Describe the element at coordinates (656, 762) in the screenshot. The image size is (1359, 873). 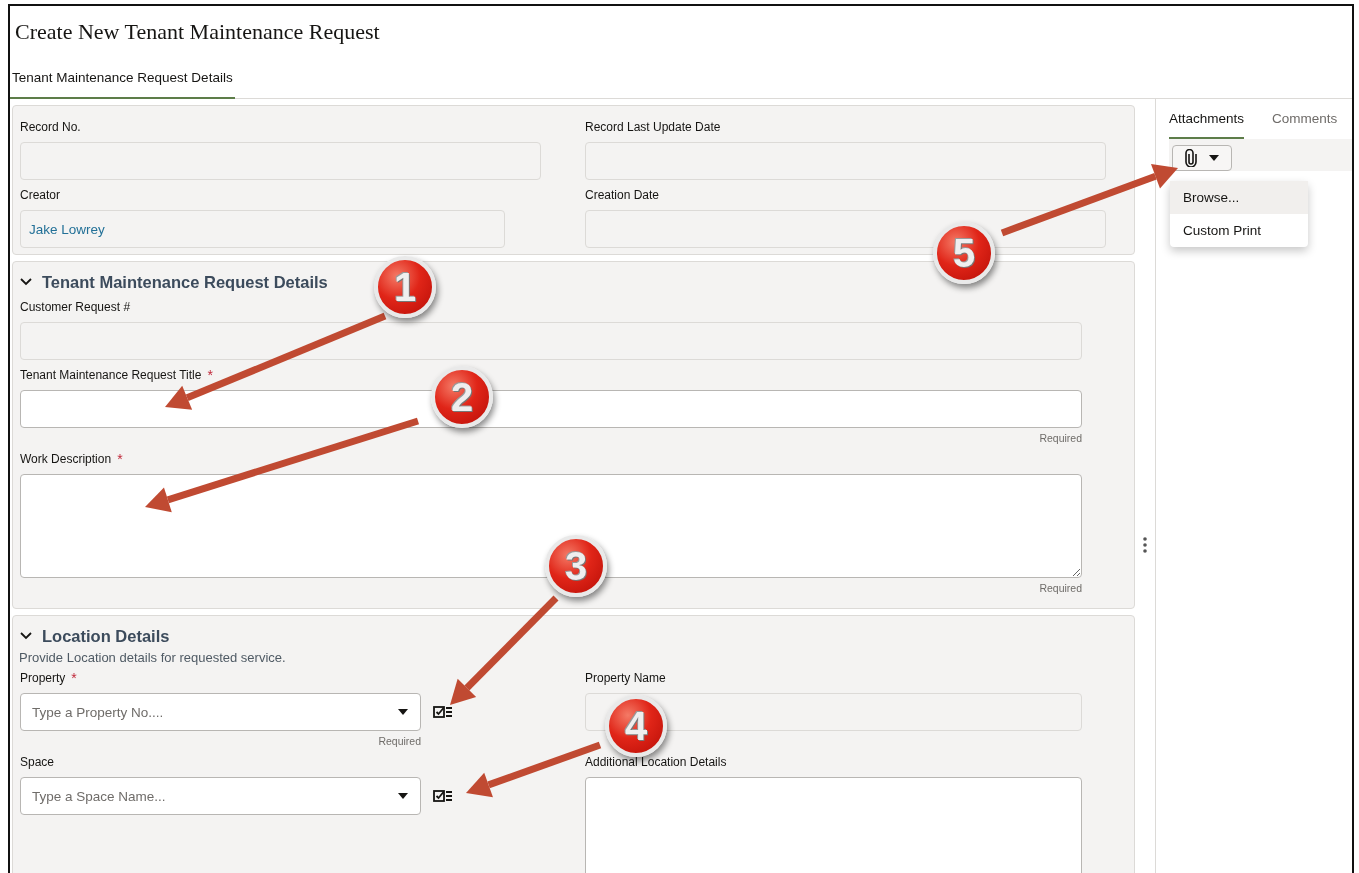
I see `field-label: Additional Location Details` at that location.